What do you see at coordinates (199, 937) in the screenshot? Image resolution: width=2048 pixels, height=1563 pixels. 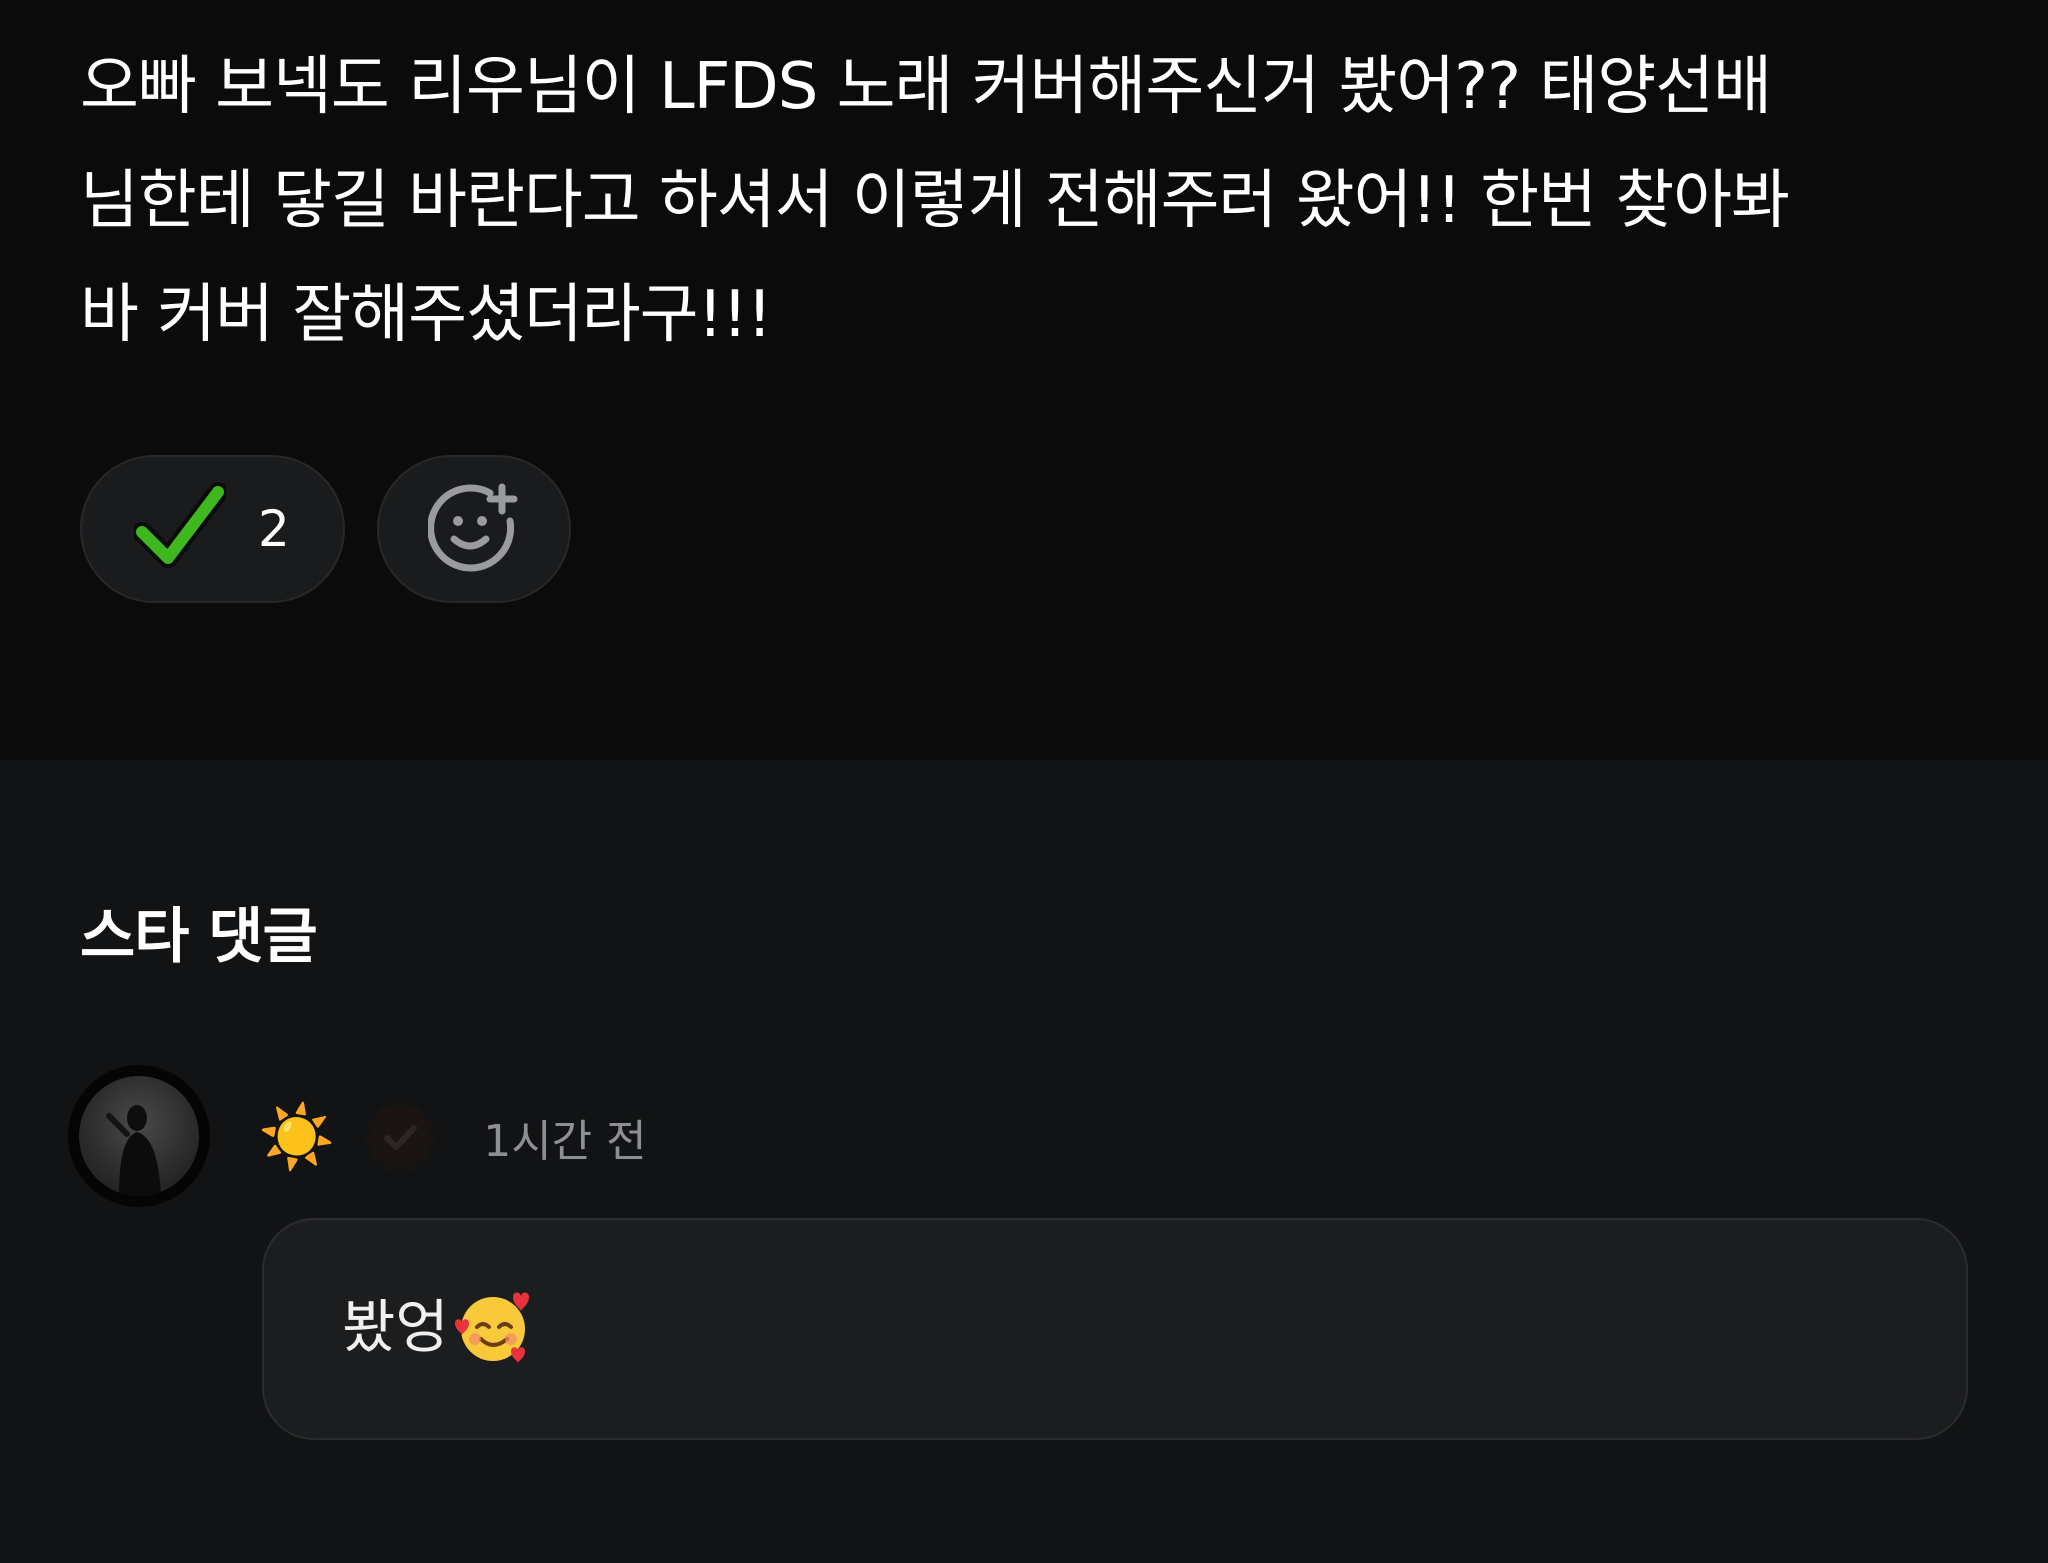 I see `section-title: 스타 댓글` at bounding box center [199, 937].